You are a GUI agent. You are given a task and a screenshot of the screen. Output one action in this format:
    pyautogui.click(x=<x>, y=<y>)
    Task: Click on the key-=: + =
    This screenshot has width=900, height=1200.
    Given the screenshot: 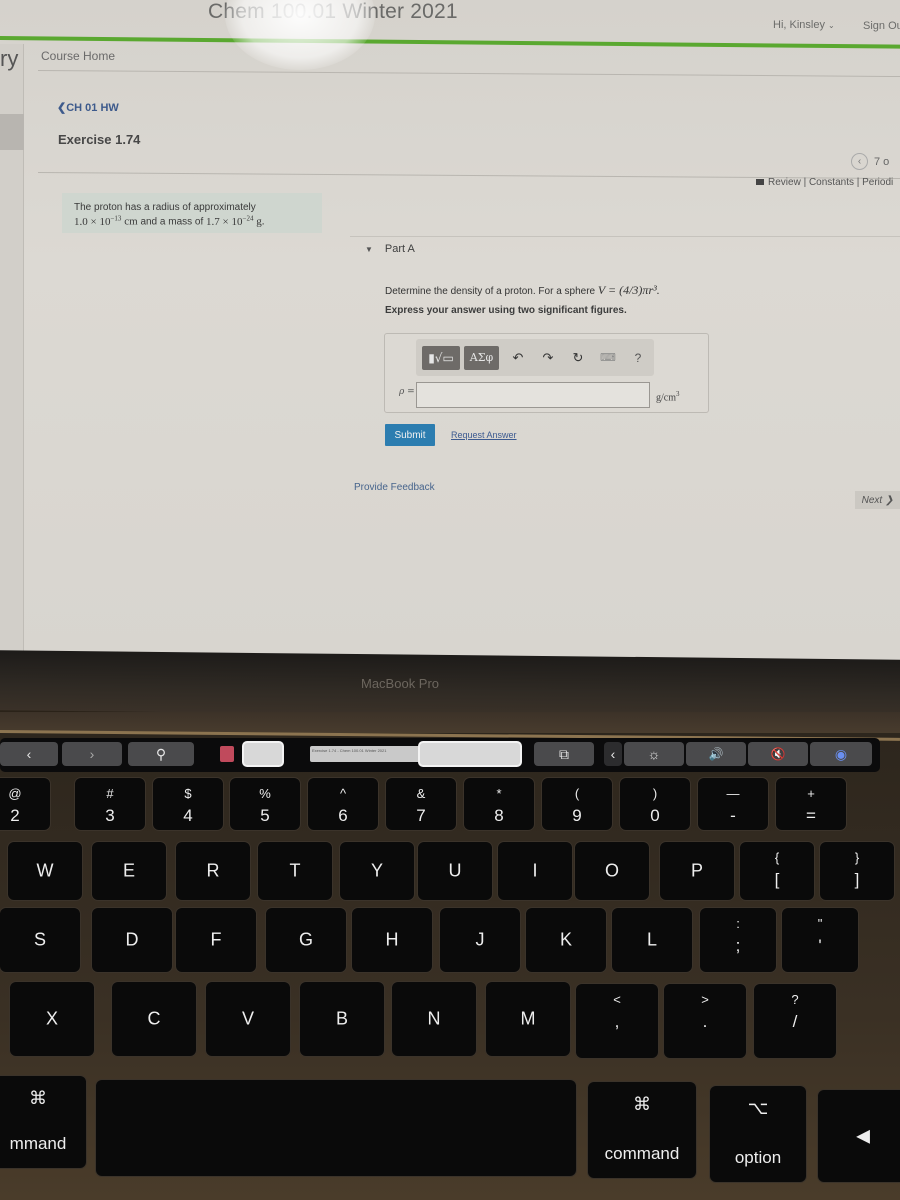 What is the action you would take?
    pyautogui.click(x=811, y=804)
    